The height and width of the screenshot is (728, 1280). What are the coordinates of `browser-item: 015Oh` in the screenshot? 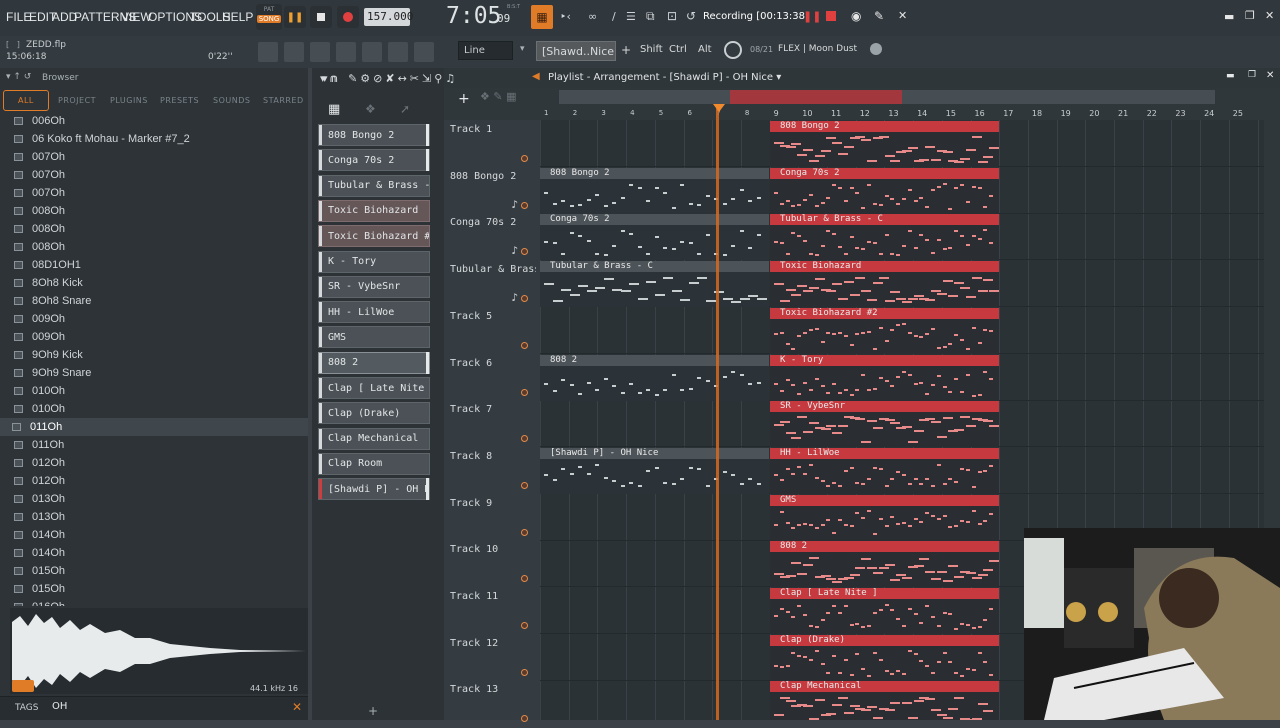 It's located at (39, 571).